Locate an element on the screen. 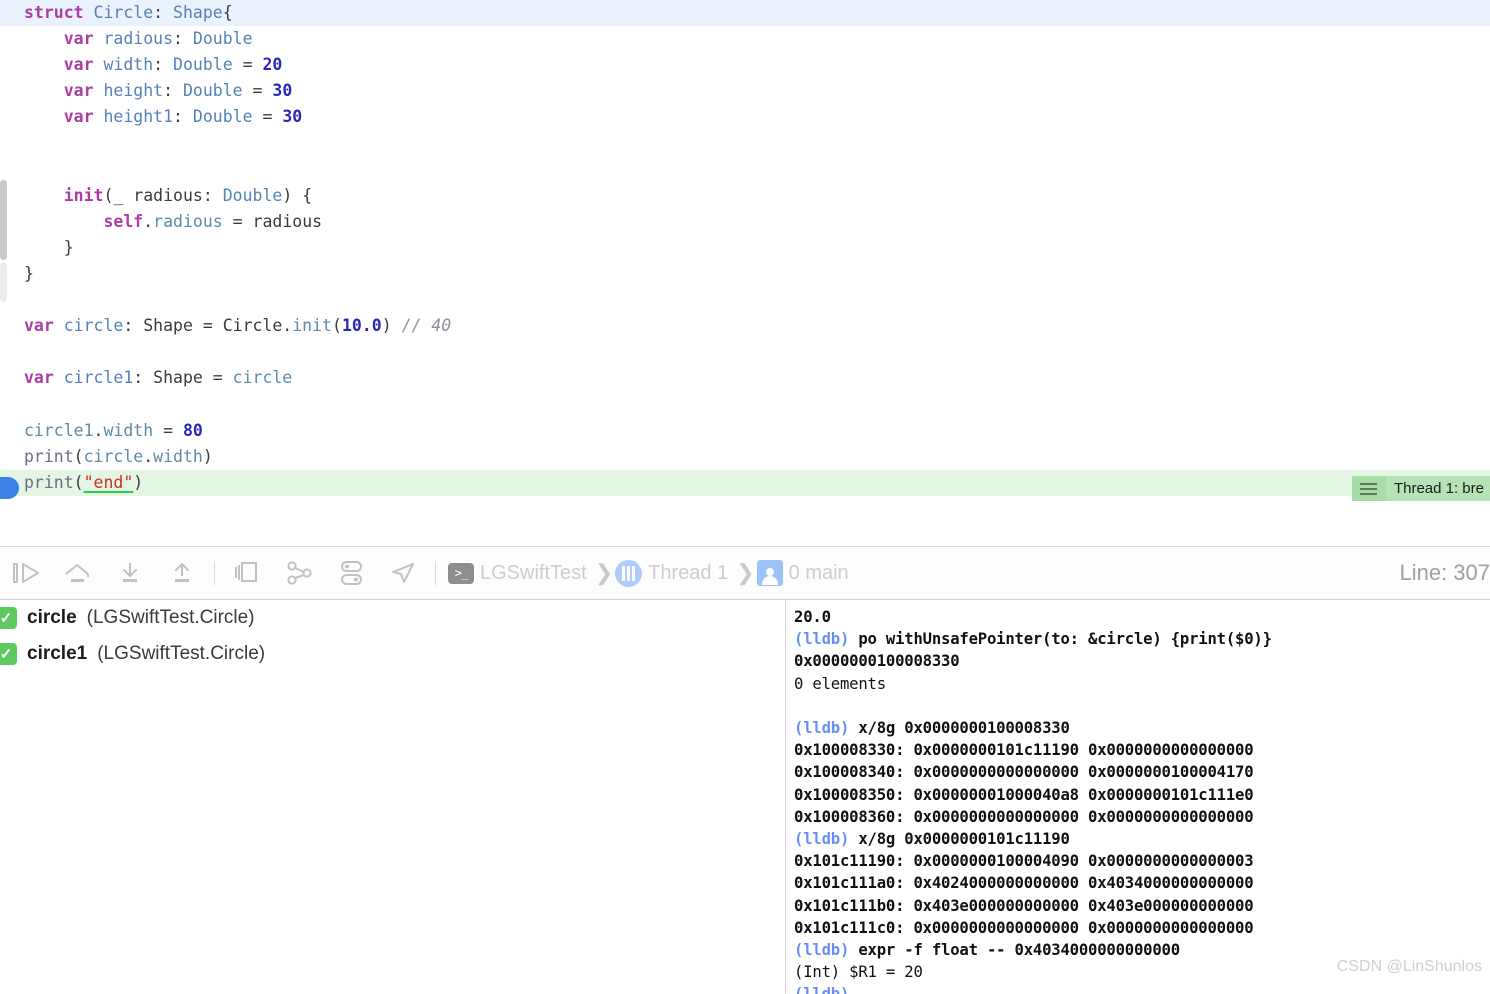 Image resolution: width=1490 pixels, height=994 pixels. console-line: (lldb) is located at coordinates (1142, 988).